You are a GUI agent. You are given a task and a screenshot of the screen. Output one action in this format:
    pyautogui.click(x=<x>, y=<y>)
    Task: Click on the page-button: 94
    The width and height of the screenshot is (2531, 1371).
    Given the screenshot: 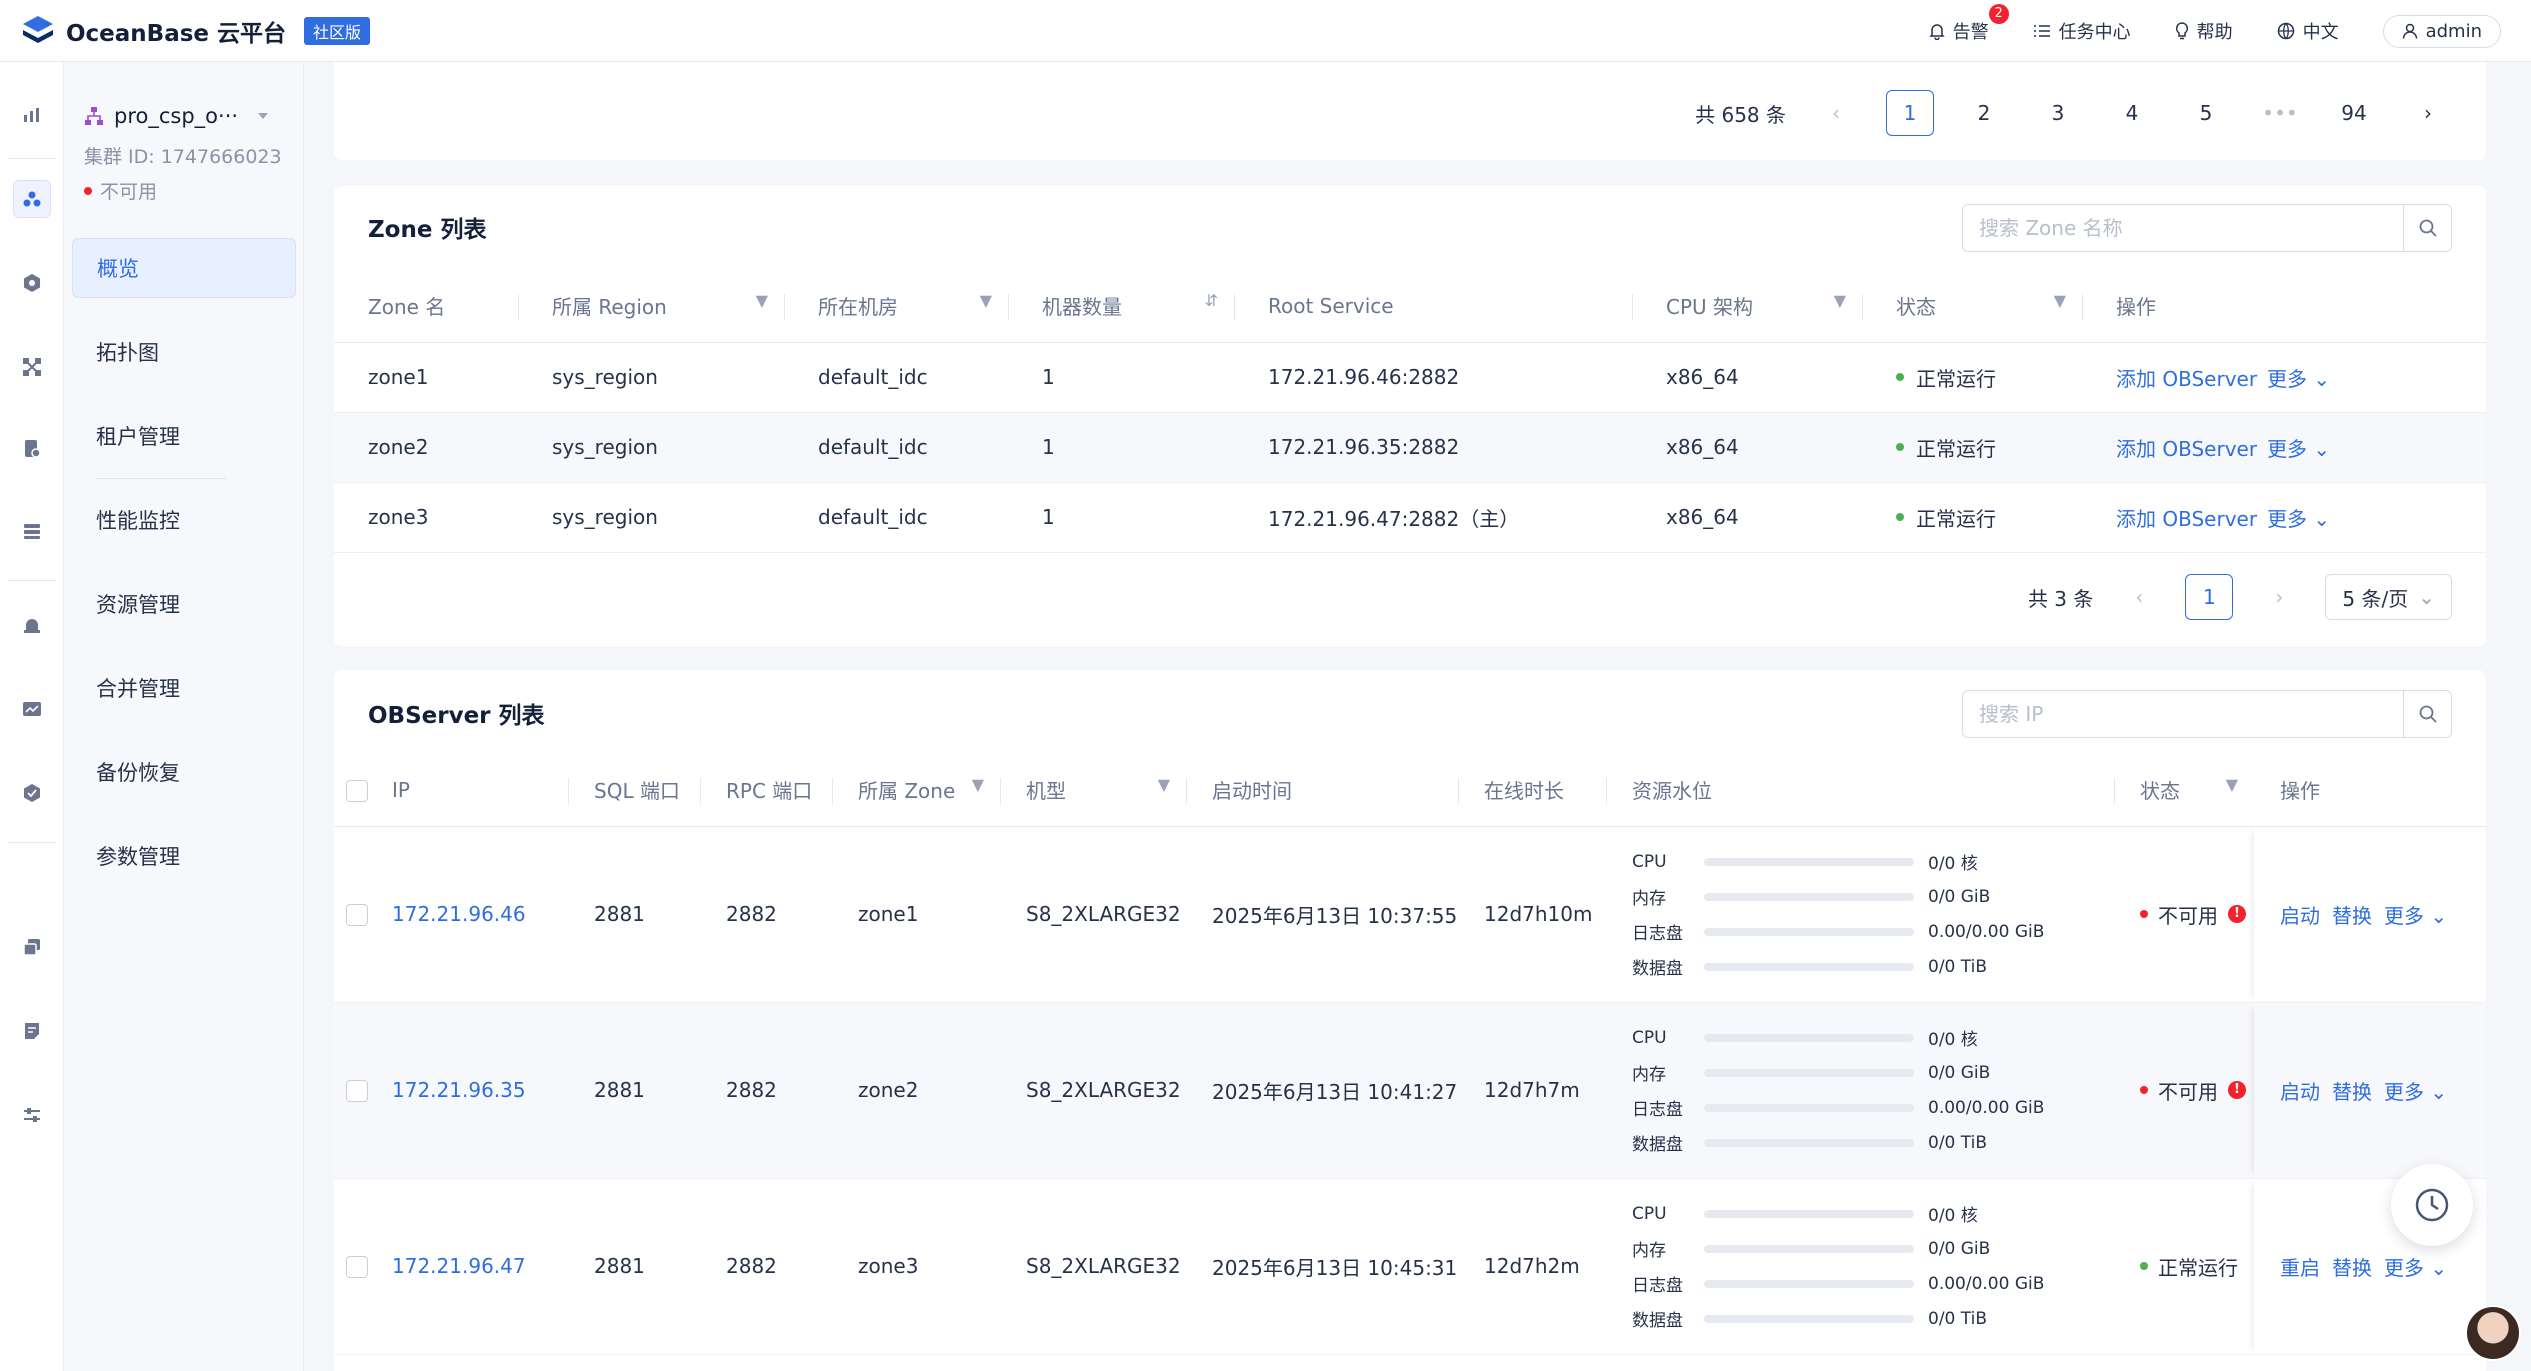 What is the action you would take?
    pyautogui.click(x=2354, y=113)
    